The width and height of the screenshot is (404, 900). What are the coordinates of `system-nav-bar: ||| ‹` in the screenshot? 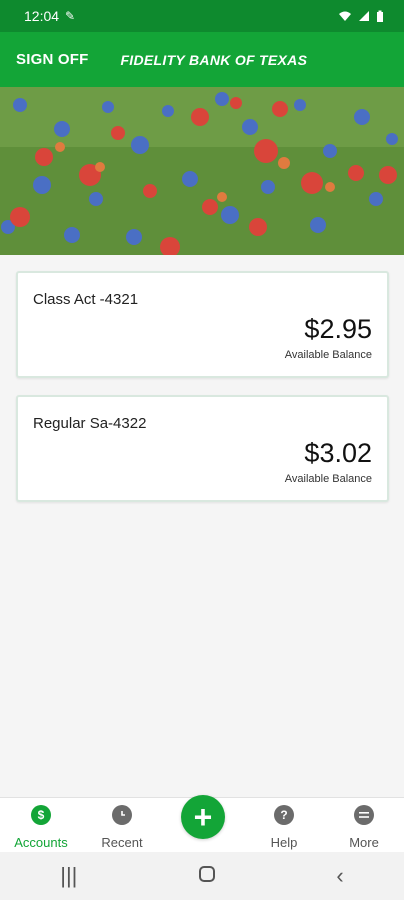 It's located at (202, 876).